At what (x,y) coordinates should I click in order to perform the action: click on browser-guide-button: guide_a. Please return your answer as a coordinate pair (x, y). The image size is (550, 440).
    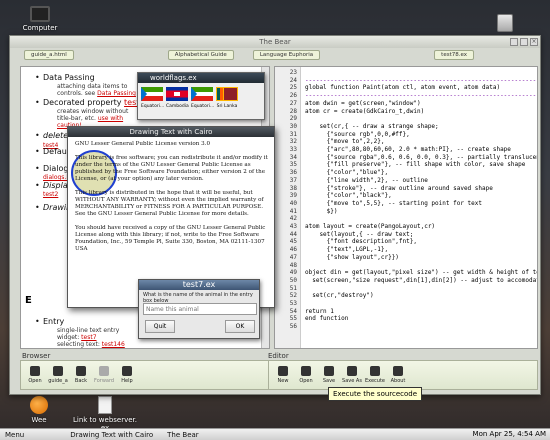
    Looking at the image, I should click on (58, 375).